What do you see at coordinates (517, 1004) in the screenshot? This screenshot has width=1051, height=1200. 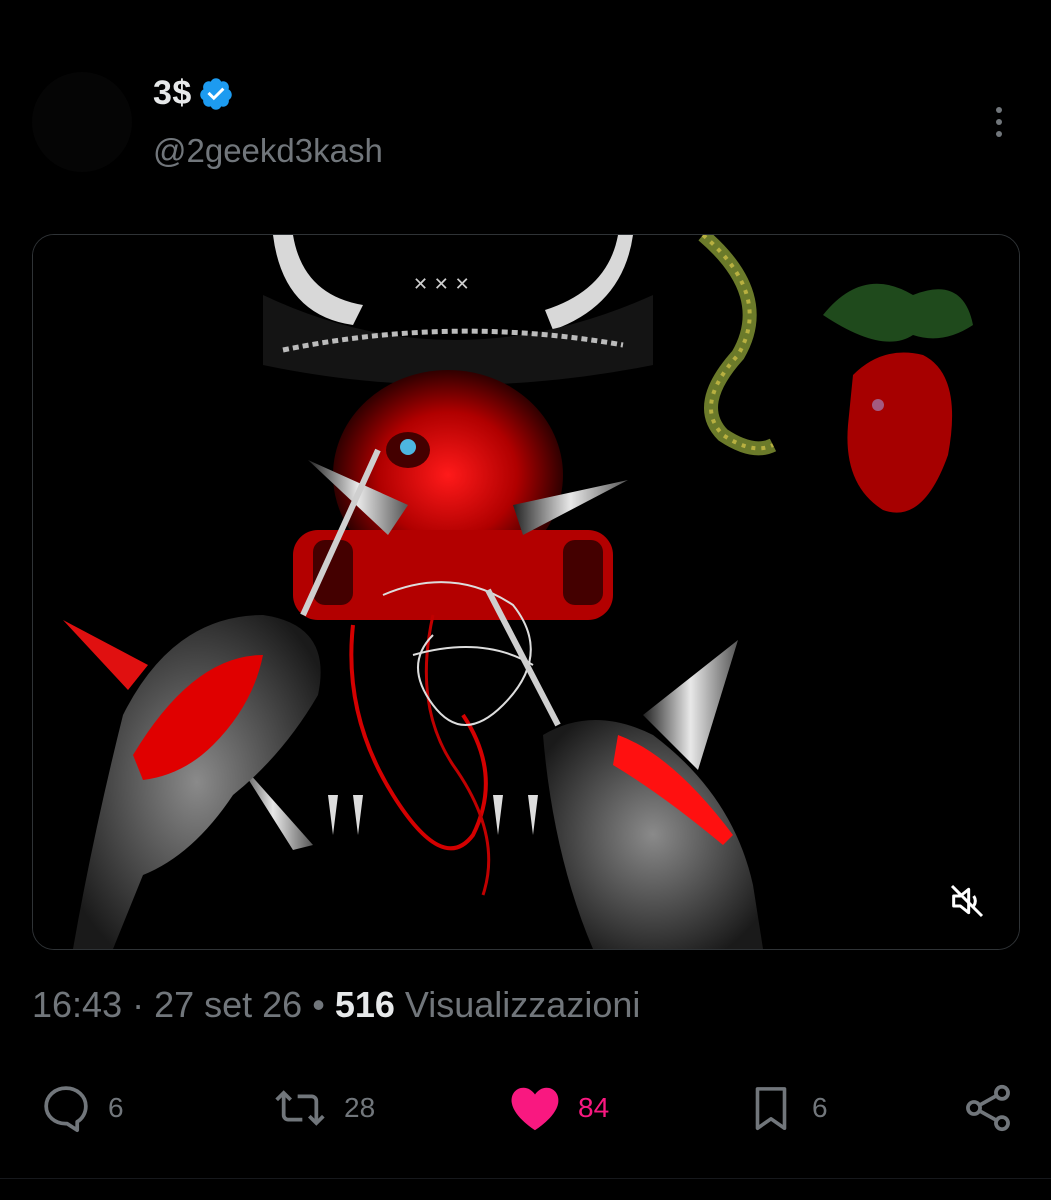 I see `views-label: Visualizzazioni` at bounding box center [517, 1004].